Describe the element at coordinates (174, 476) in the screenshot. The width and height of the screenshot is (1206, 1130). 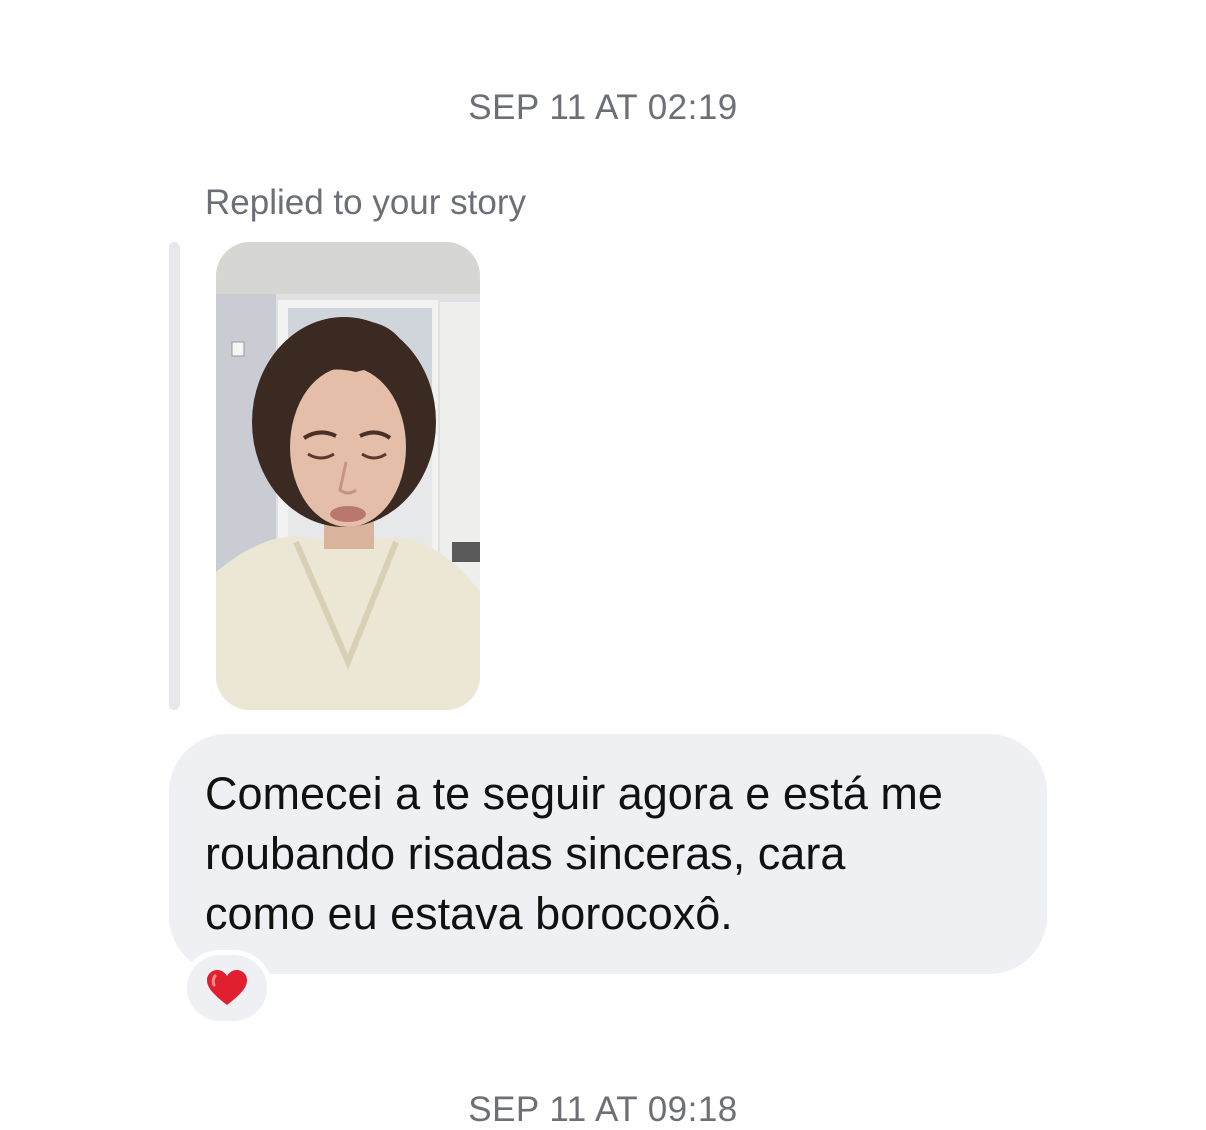
I see `reply-indicator-bar` at that location.